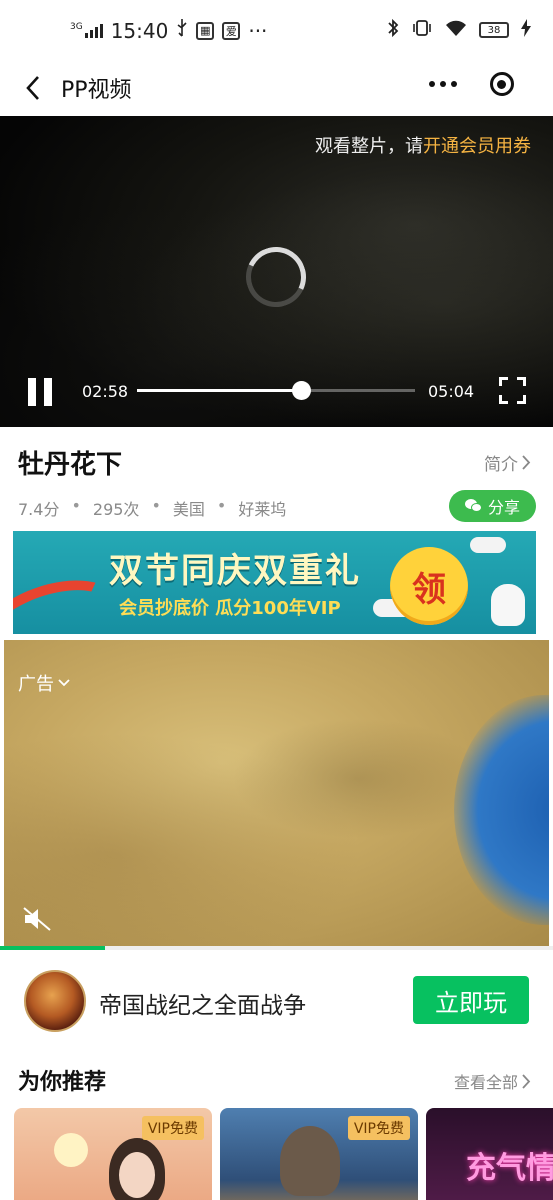 This screenshot has height=1200, width=553. I want to click on current-time: 02:58, so click(105, 391).